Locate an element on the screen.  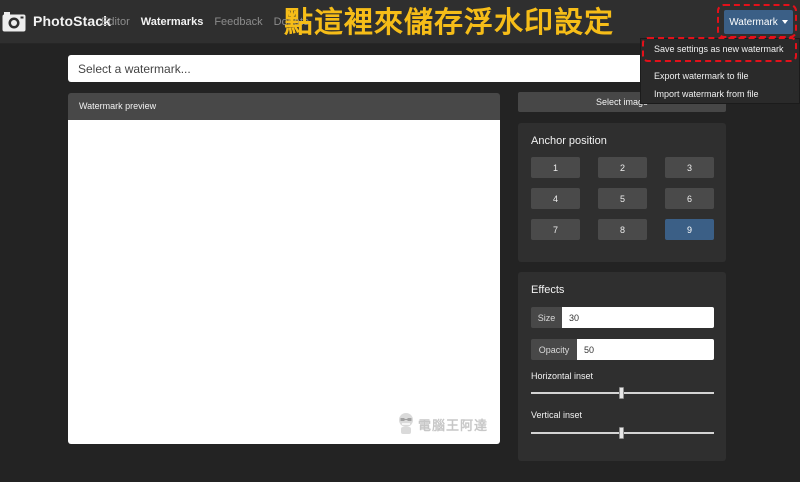
size-field: Size 30 is located at coordinates (622, 317).